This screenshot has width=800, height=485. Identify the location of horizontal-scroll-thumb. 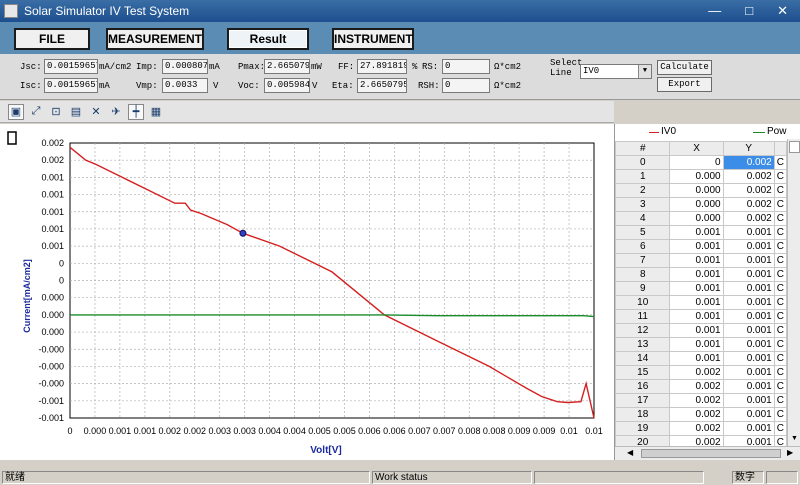
(711, 453).